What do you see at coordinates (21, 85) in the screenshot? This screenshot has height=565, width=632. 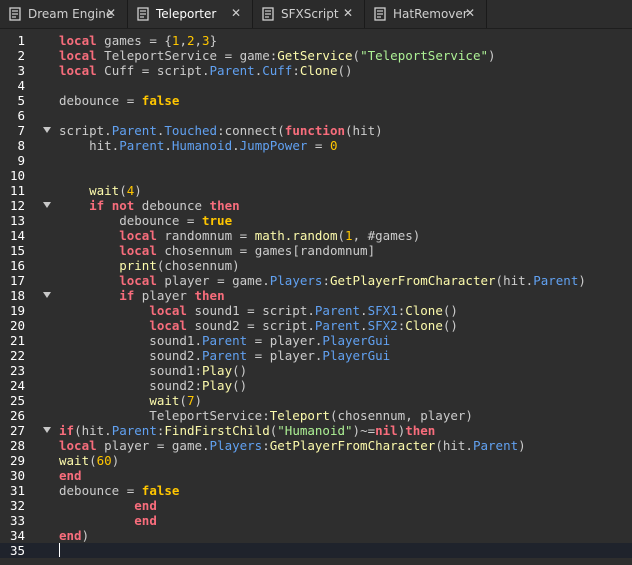 I see `line-number: 4` at bounding box center [21, 85].